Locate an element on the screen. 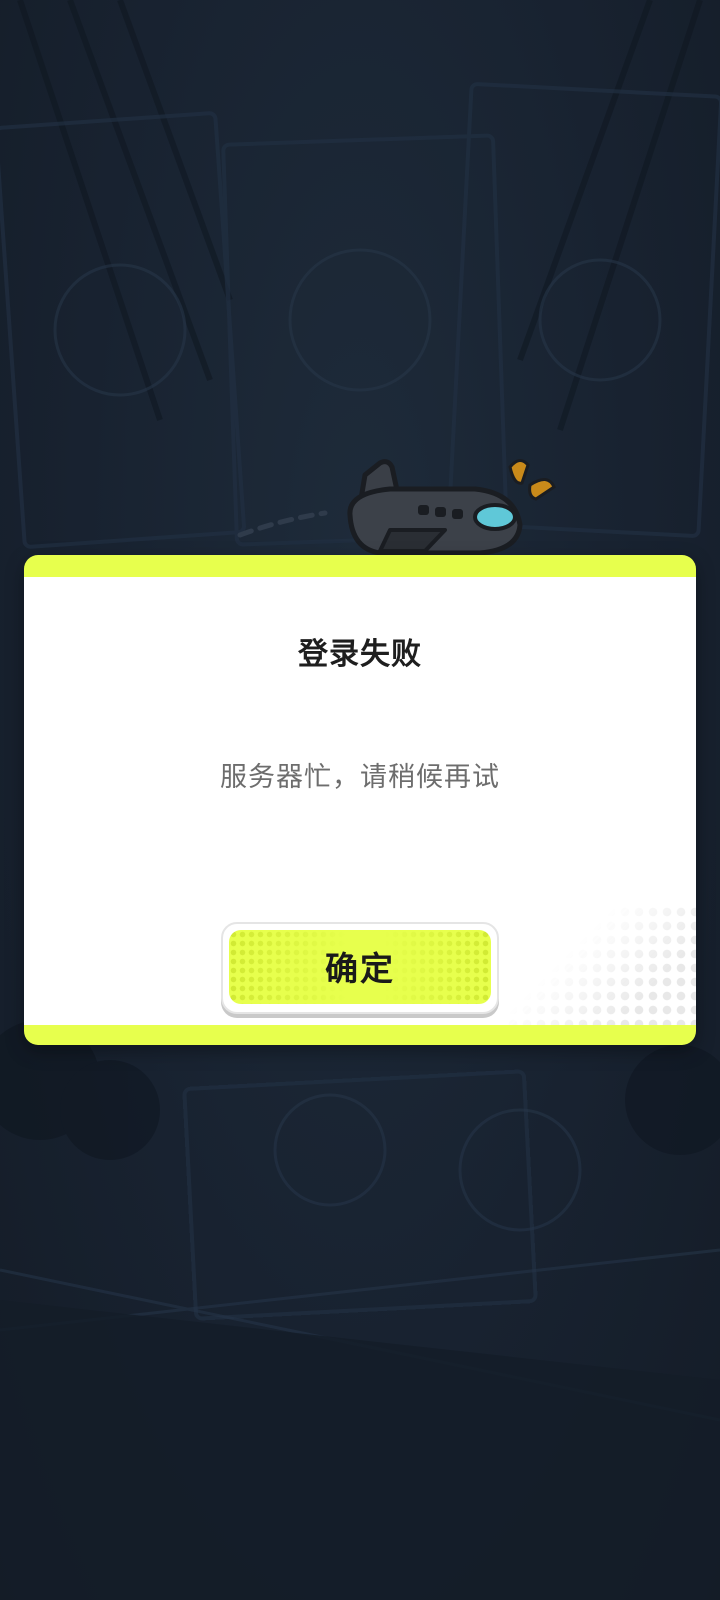  airplane-mascot-icon is located at coordinates (396, 507).